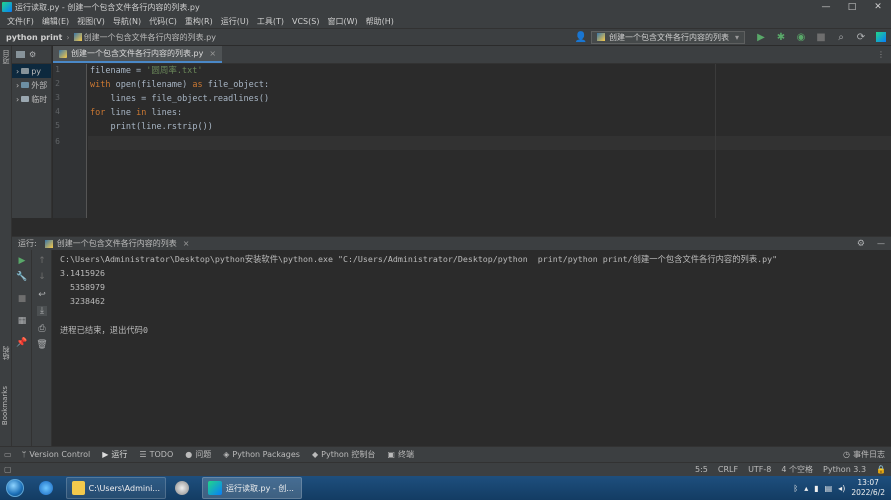  I want to click on bluetooth-icon: ᛒ, so click(795, 488).